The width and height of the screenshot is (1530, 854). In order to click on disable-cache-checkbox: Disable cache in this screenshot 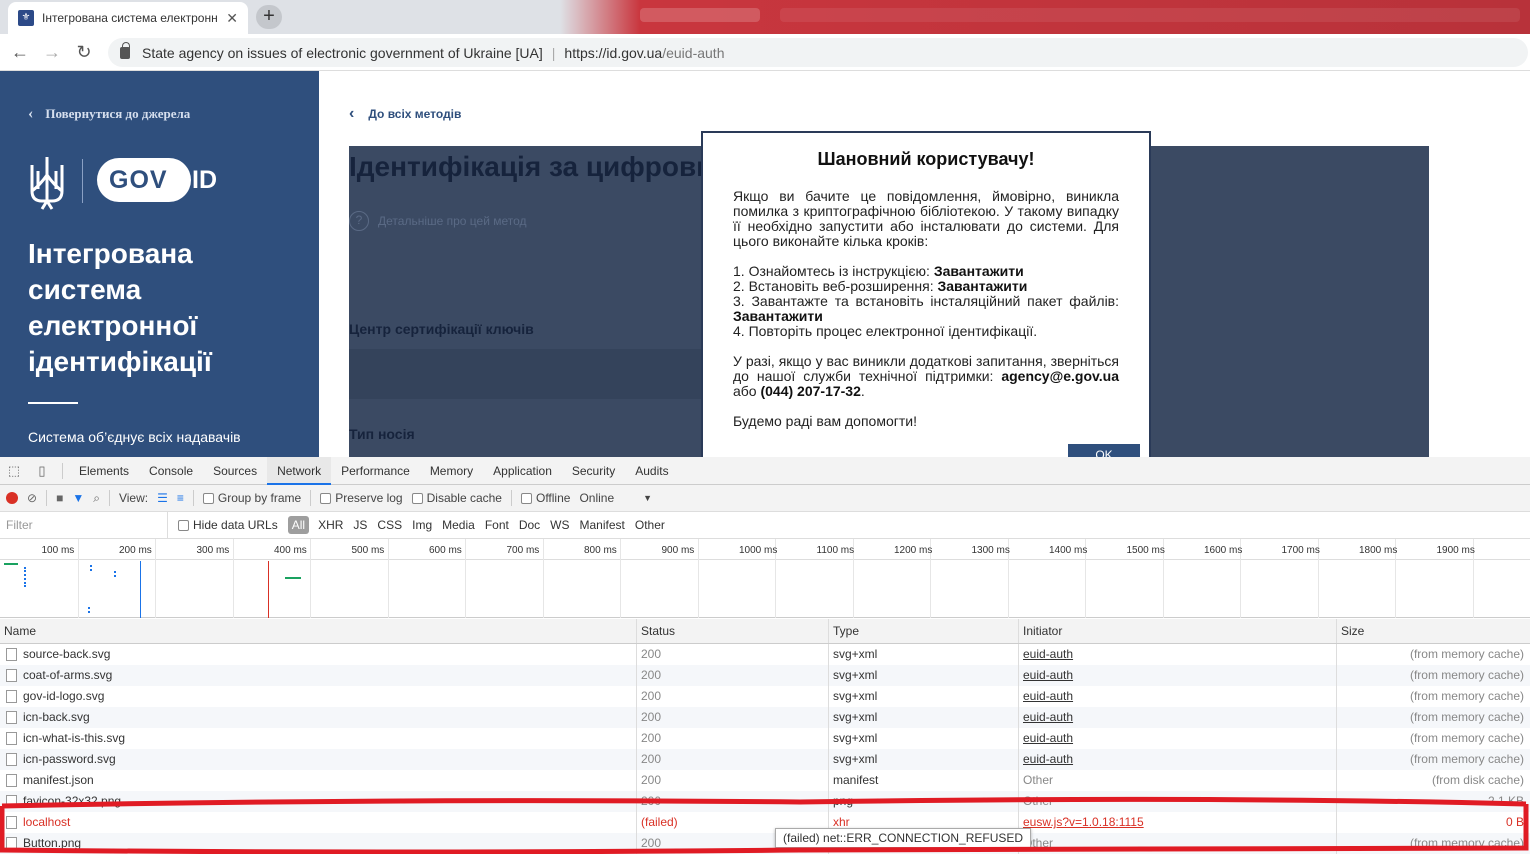, I will do `click(456, 498)`.